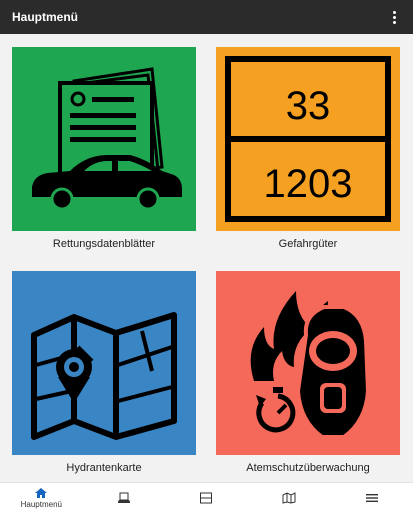  I want to click on app-bar: Hauptmenü, so click(206, 17).